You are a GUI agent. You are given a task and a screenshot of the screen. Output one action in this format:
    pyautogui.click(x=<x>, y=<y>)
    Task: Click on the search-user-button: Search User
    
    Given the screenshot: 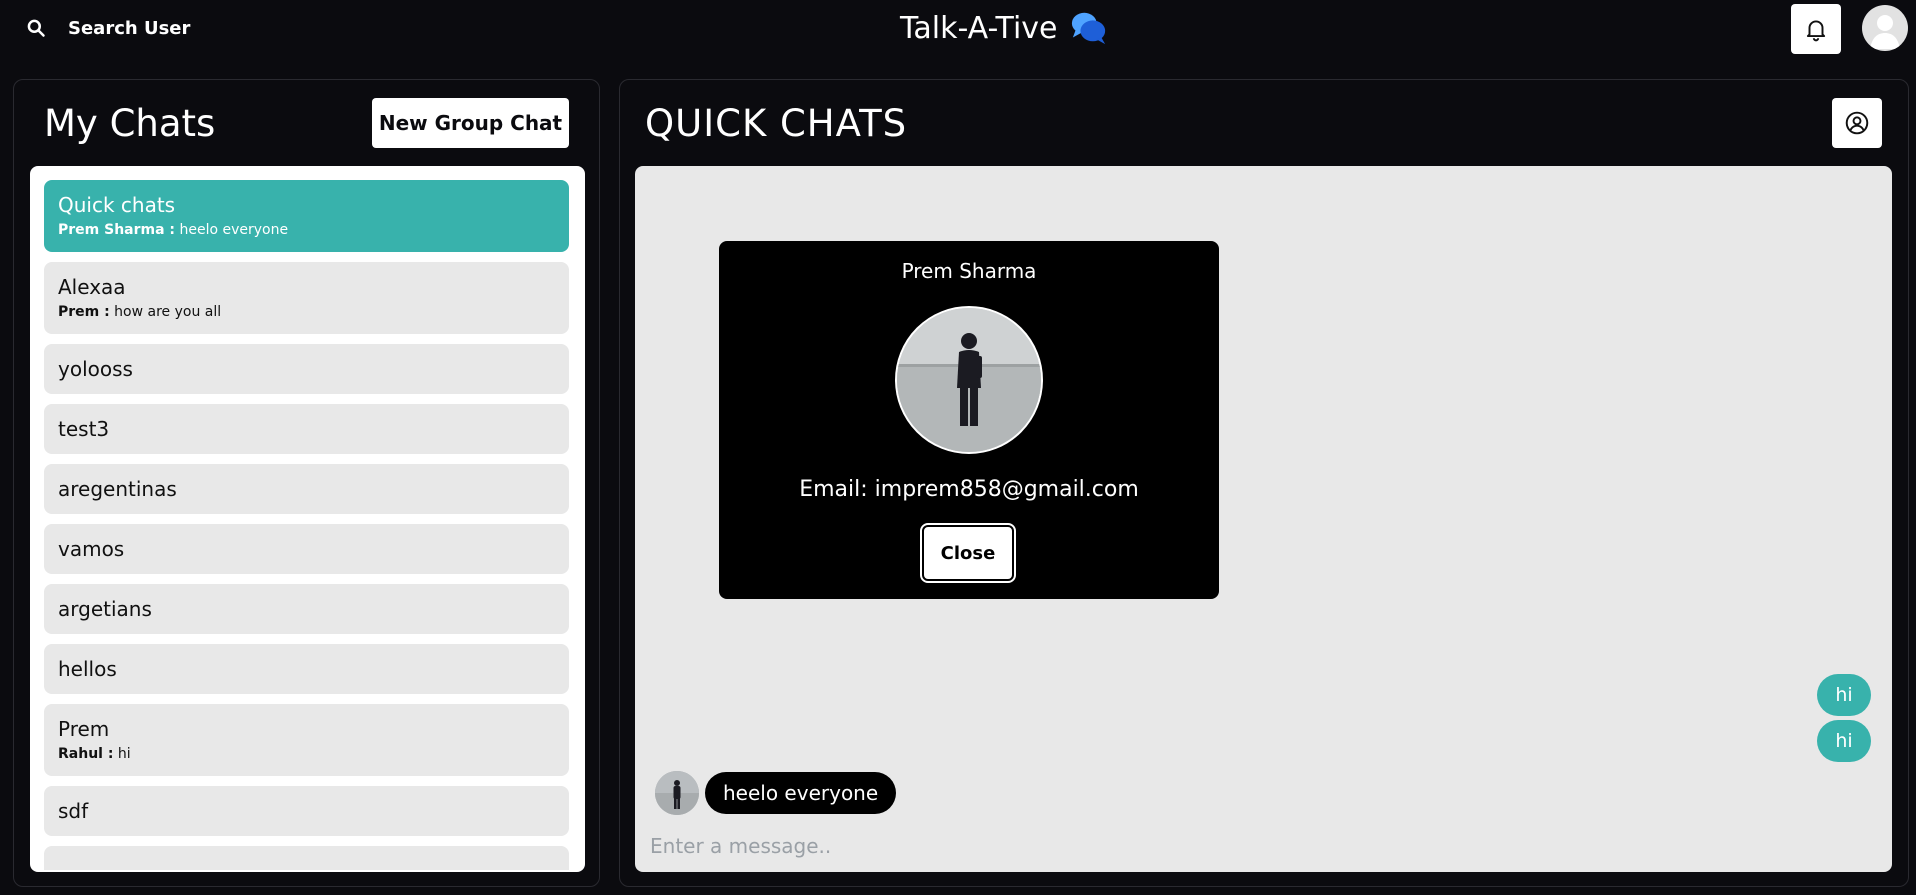 What is the action you would take?
    pyautogui.click(x=108, y=28)
    